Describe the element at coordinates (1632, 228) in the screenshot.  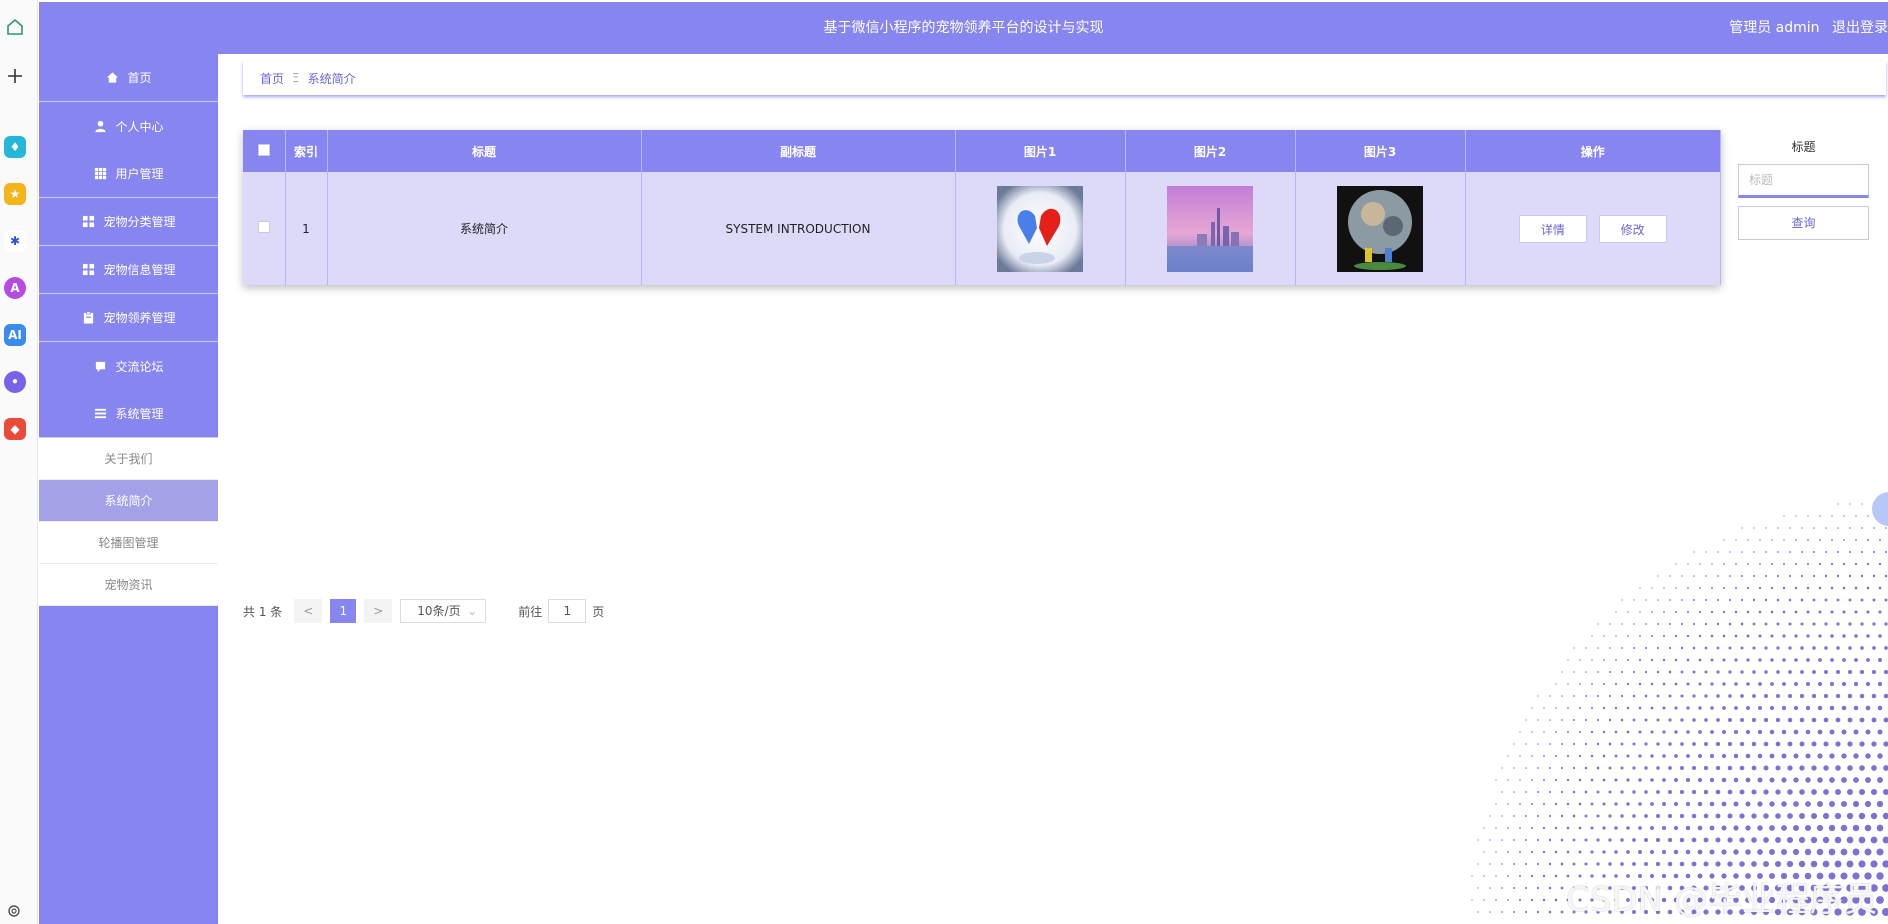
I see `edit-button: 修改` at that location.